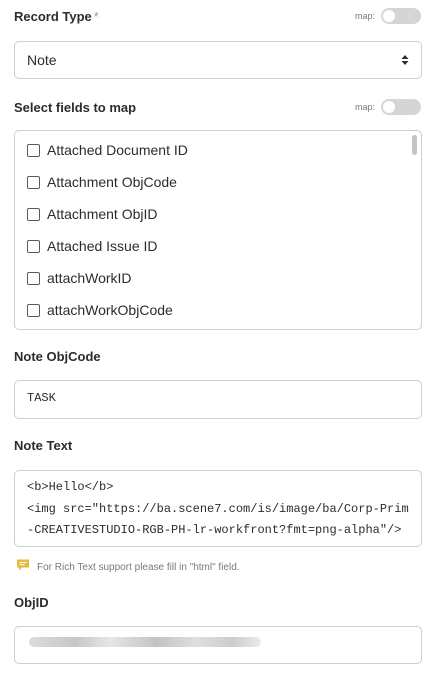 The height and width of the screenshot is (675, 429). I want to click on record-type-label: Record Type *, so click(56, 16).